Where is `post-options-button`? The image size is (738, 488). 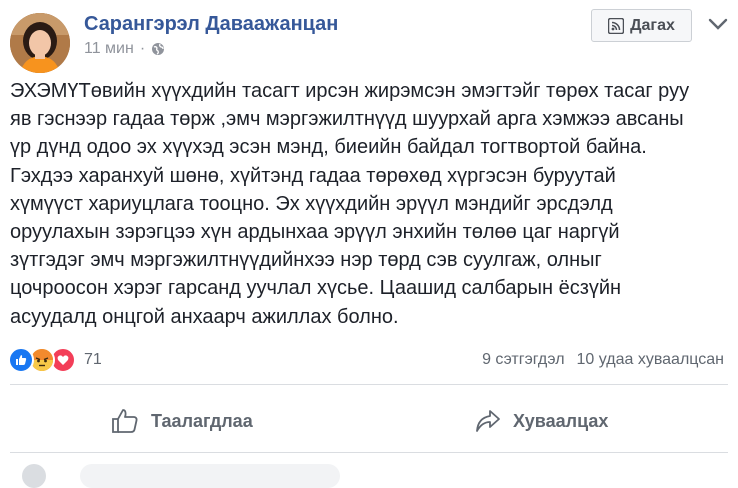
post-options-button is located at coordinates (718, 24).